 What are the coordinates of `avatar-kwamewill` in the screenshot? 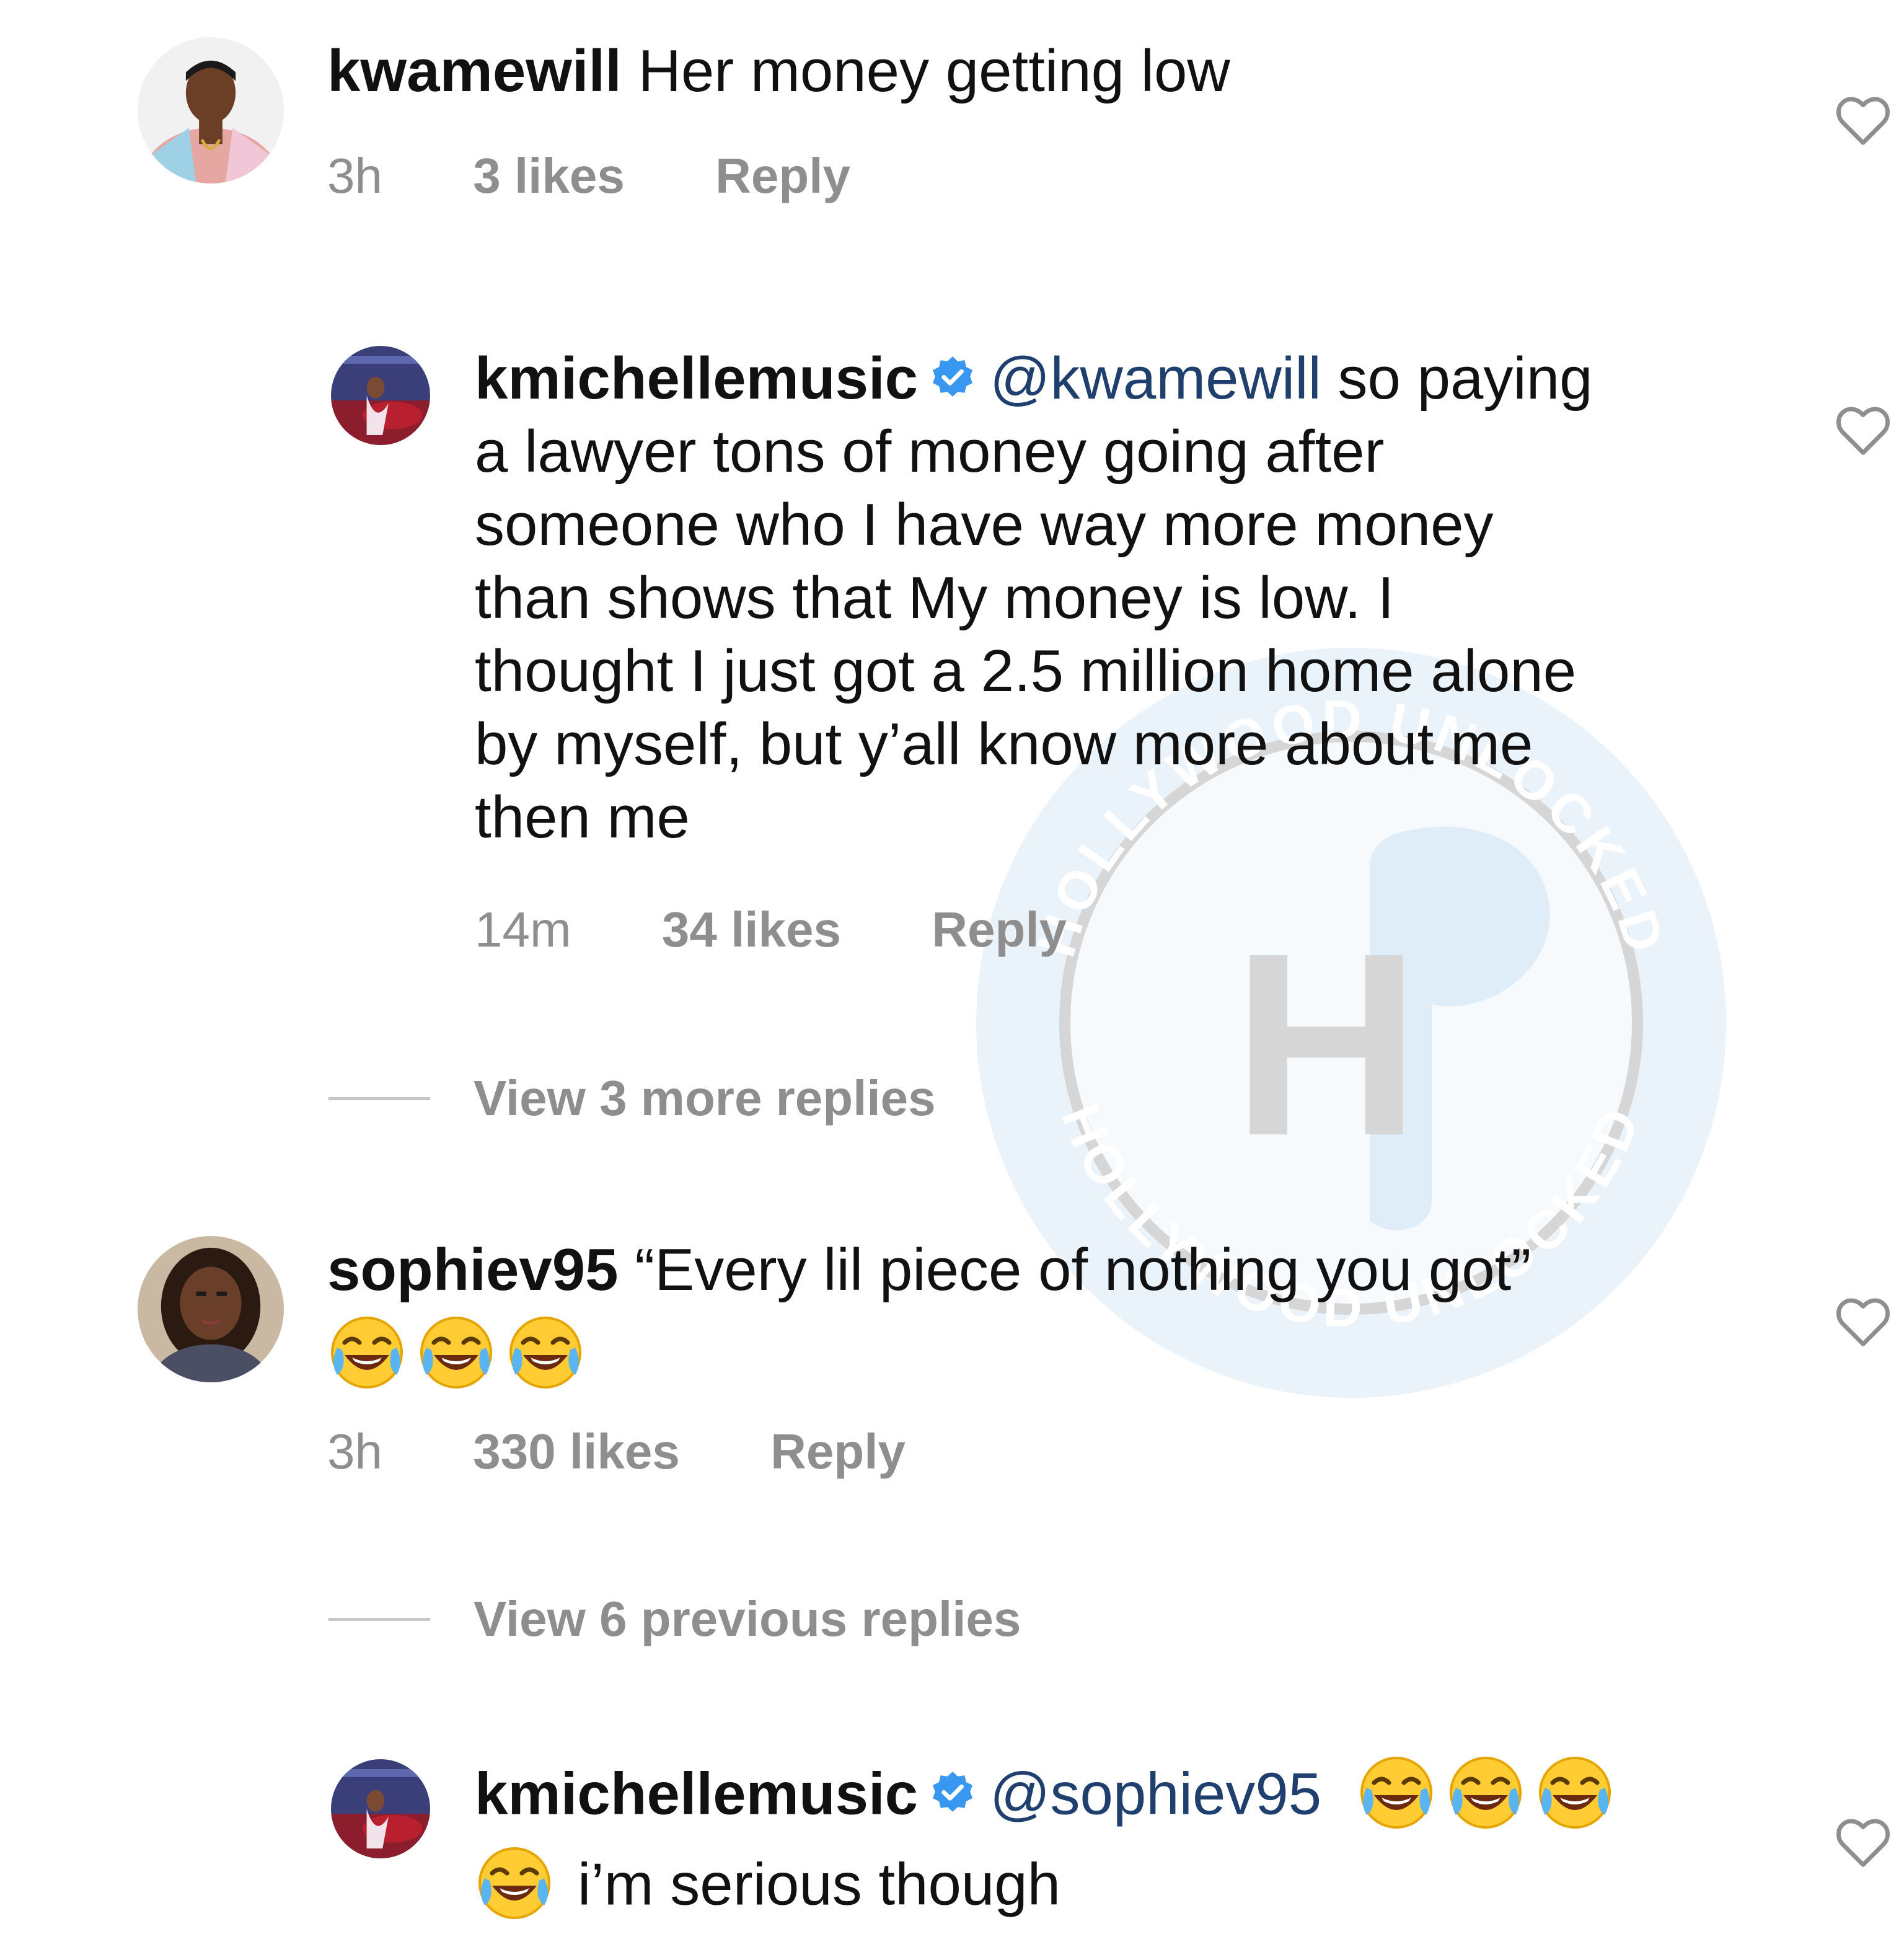 It's located at (211, 110).